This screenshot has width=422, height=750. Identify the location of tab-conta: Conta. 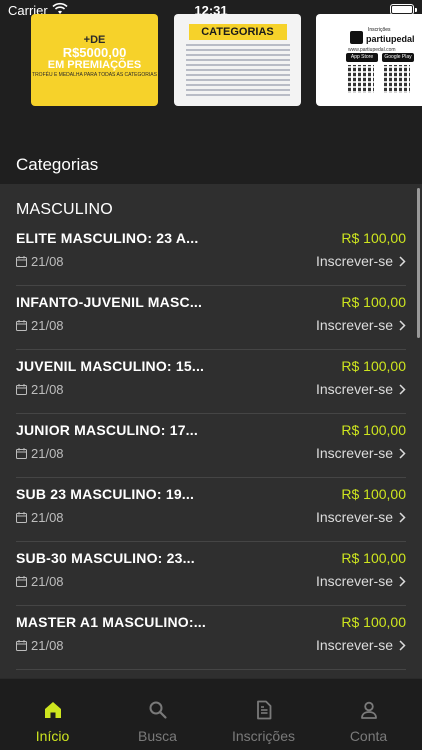
(368, 714).